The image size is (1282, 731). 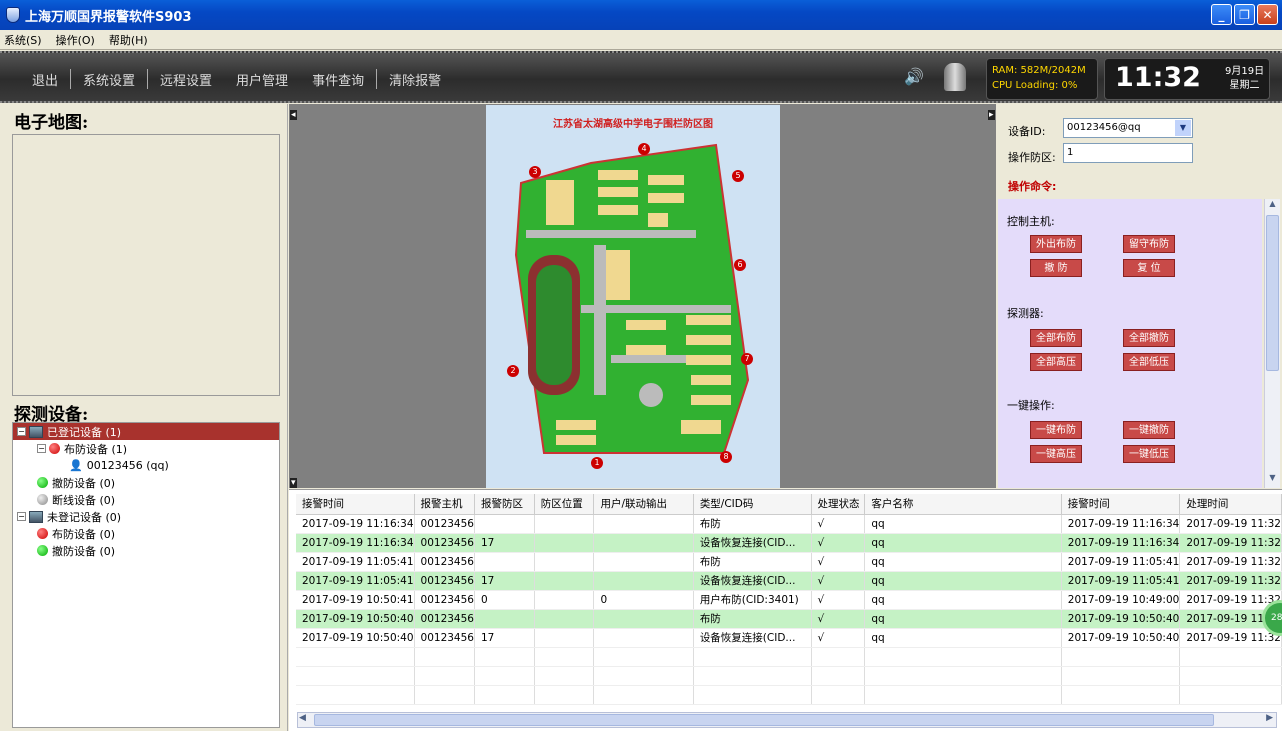 What do you see at coordinates (1183, 128) in the screenshot?
I see `chevron-down-icon: ▼` at bounding box center [1183, 128].